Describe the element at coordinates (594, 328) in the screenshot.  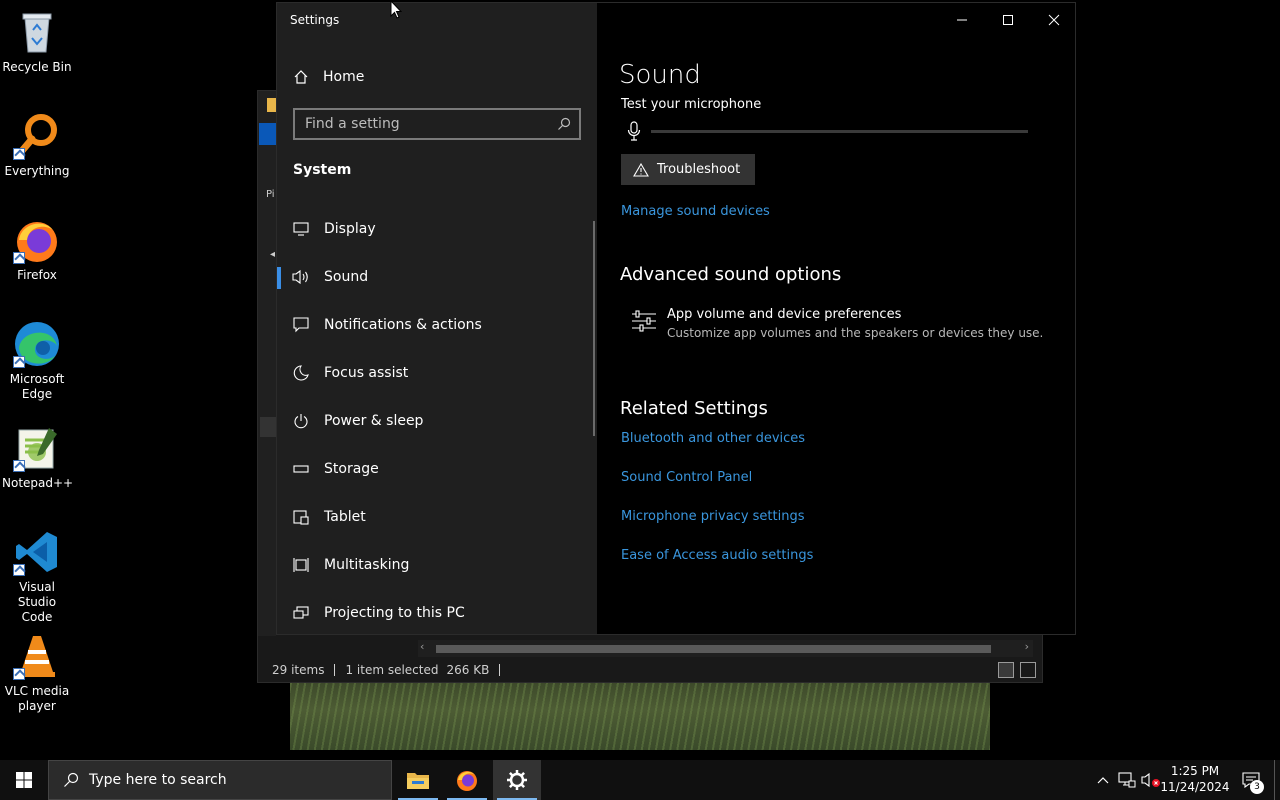
I see `sidebar-scrollbar` at that location.